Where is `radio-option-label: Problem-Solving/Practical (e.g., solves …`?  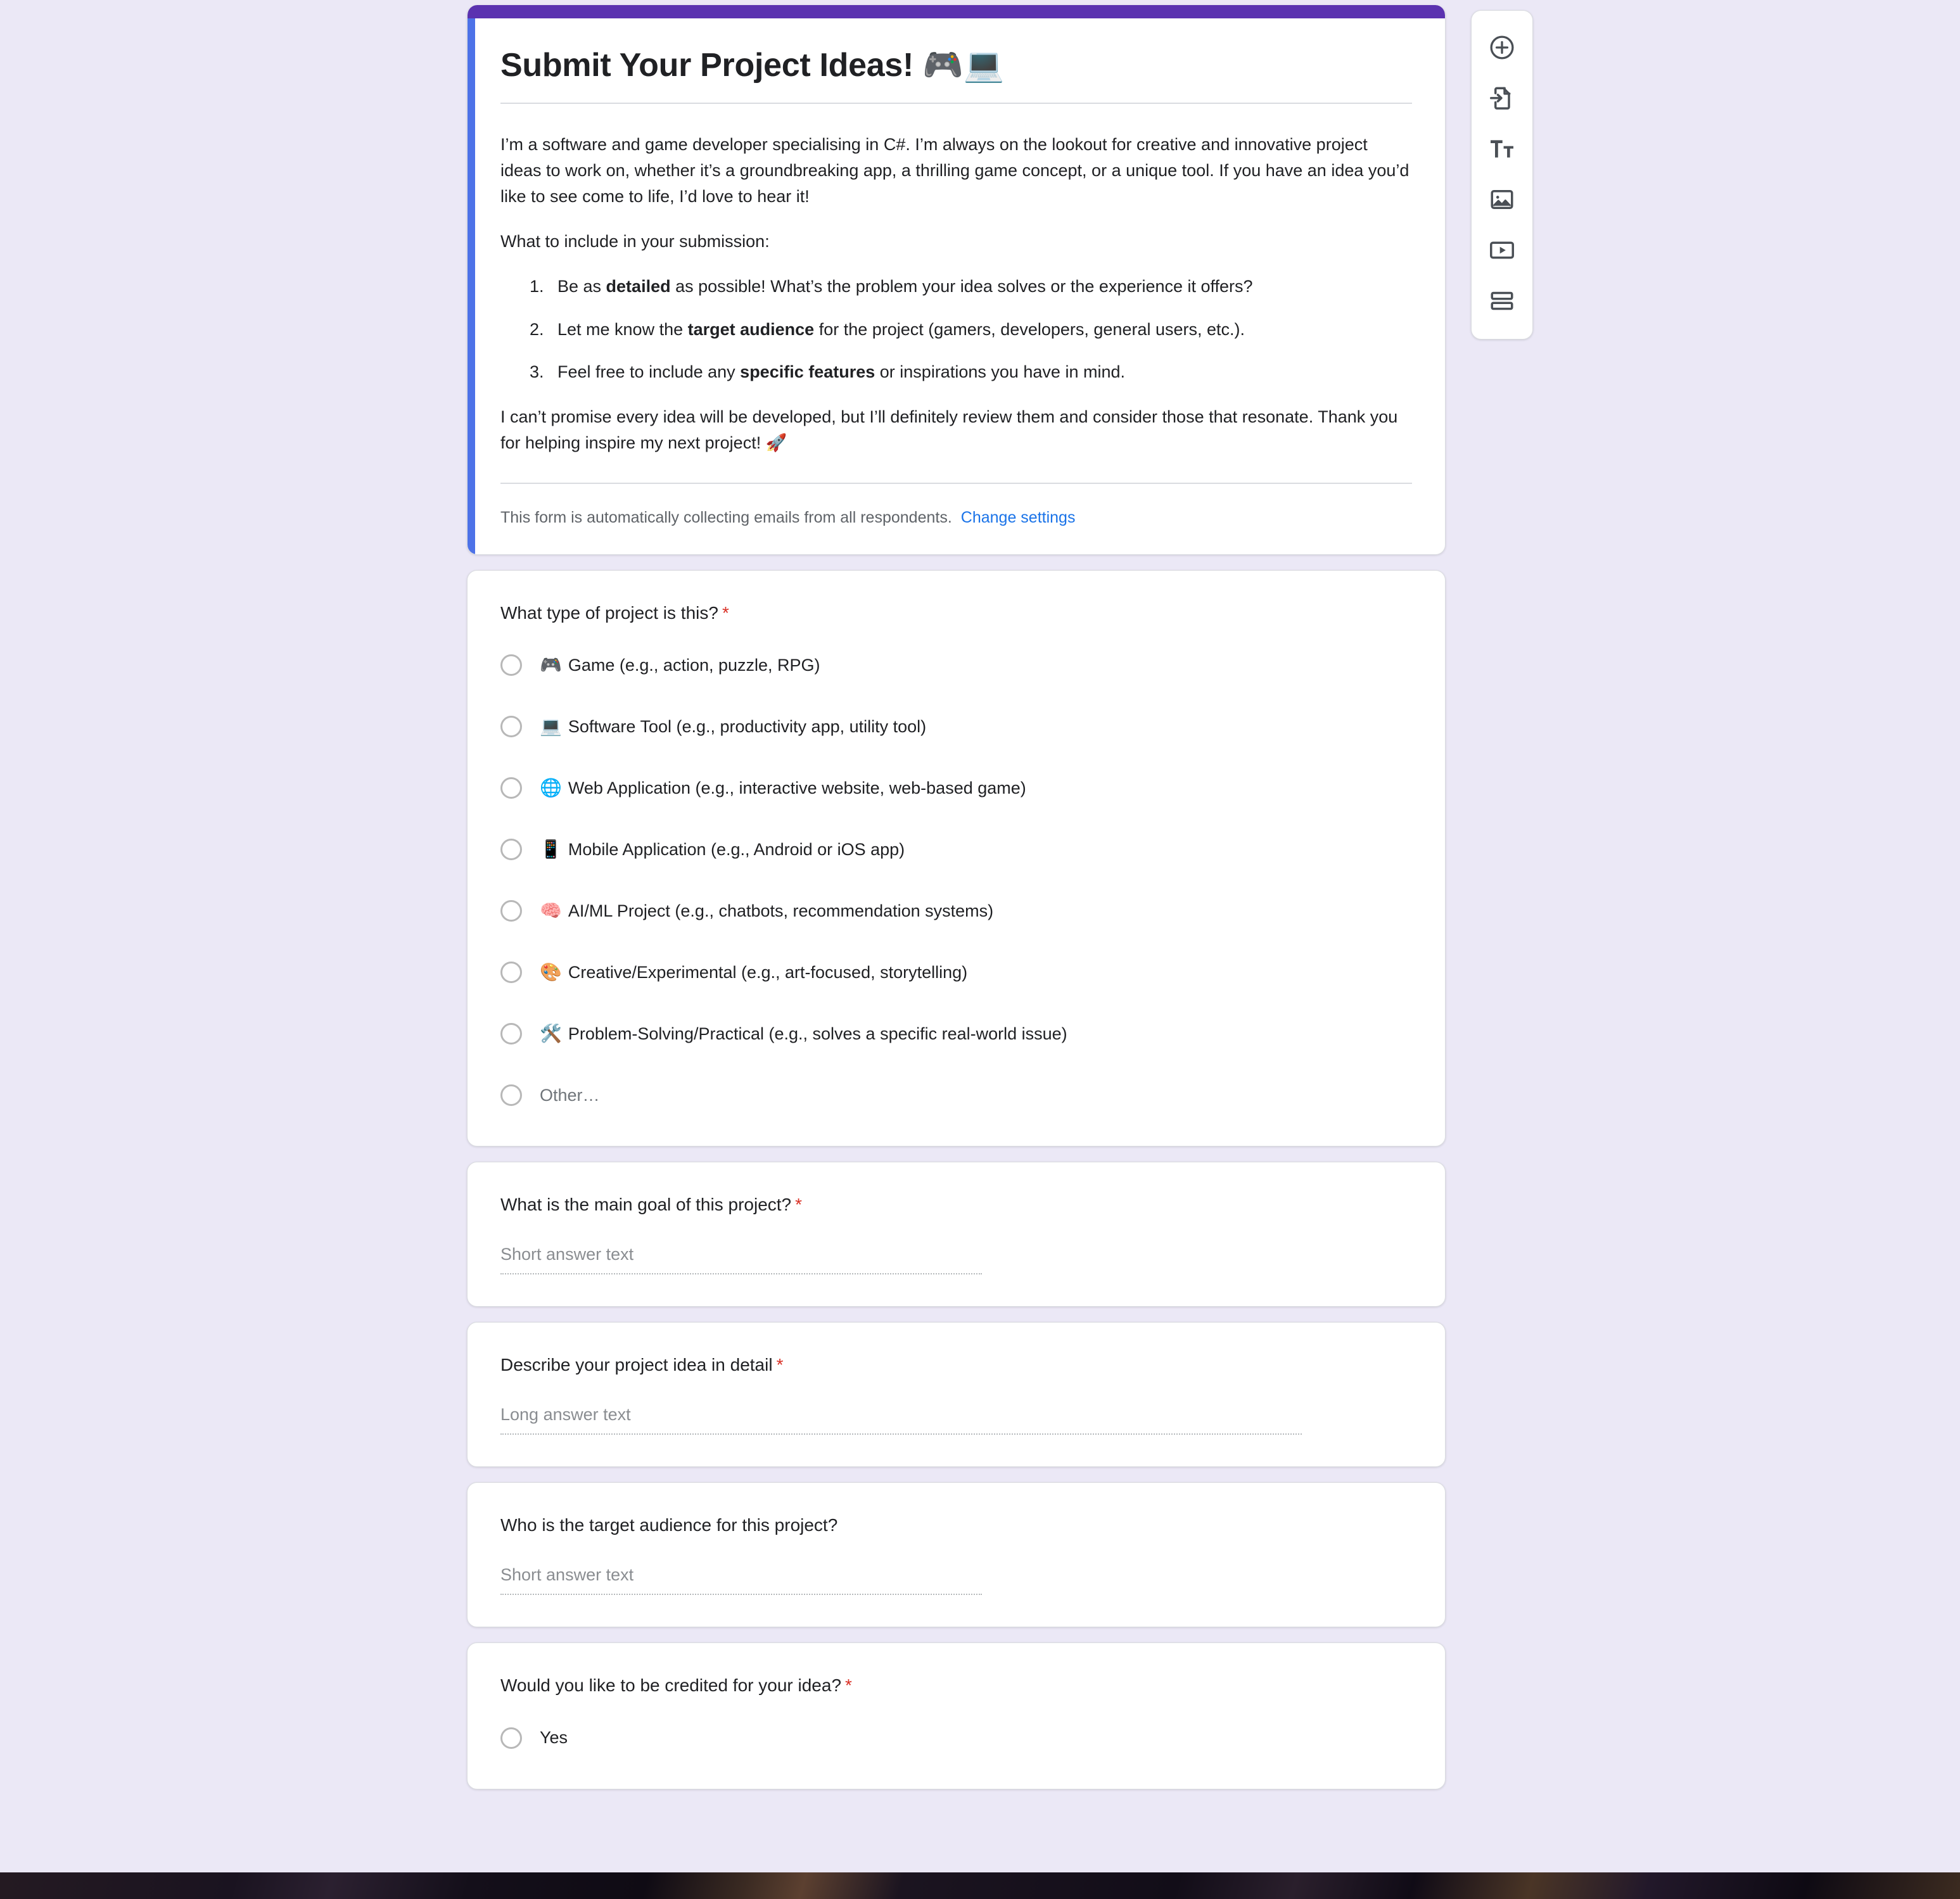 radio-option-label: Problem-Solving/Practical (e.g., solves … is located at coordinates (817, 1033).